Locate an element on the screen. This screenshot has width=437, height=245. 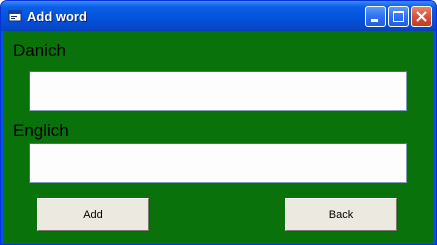
maximize-icon is located at coordinates (398, 16).